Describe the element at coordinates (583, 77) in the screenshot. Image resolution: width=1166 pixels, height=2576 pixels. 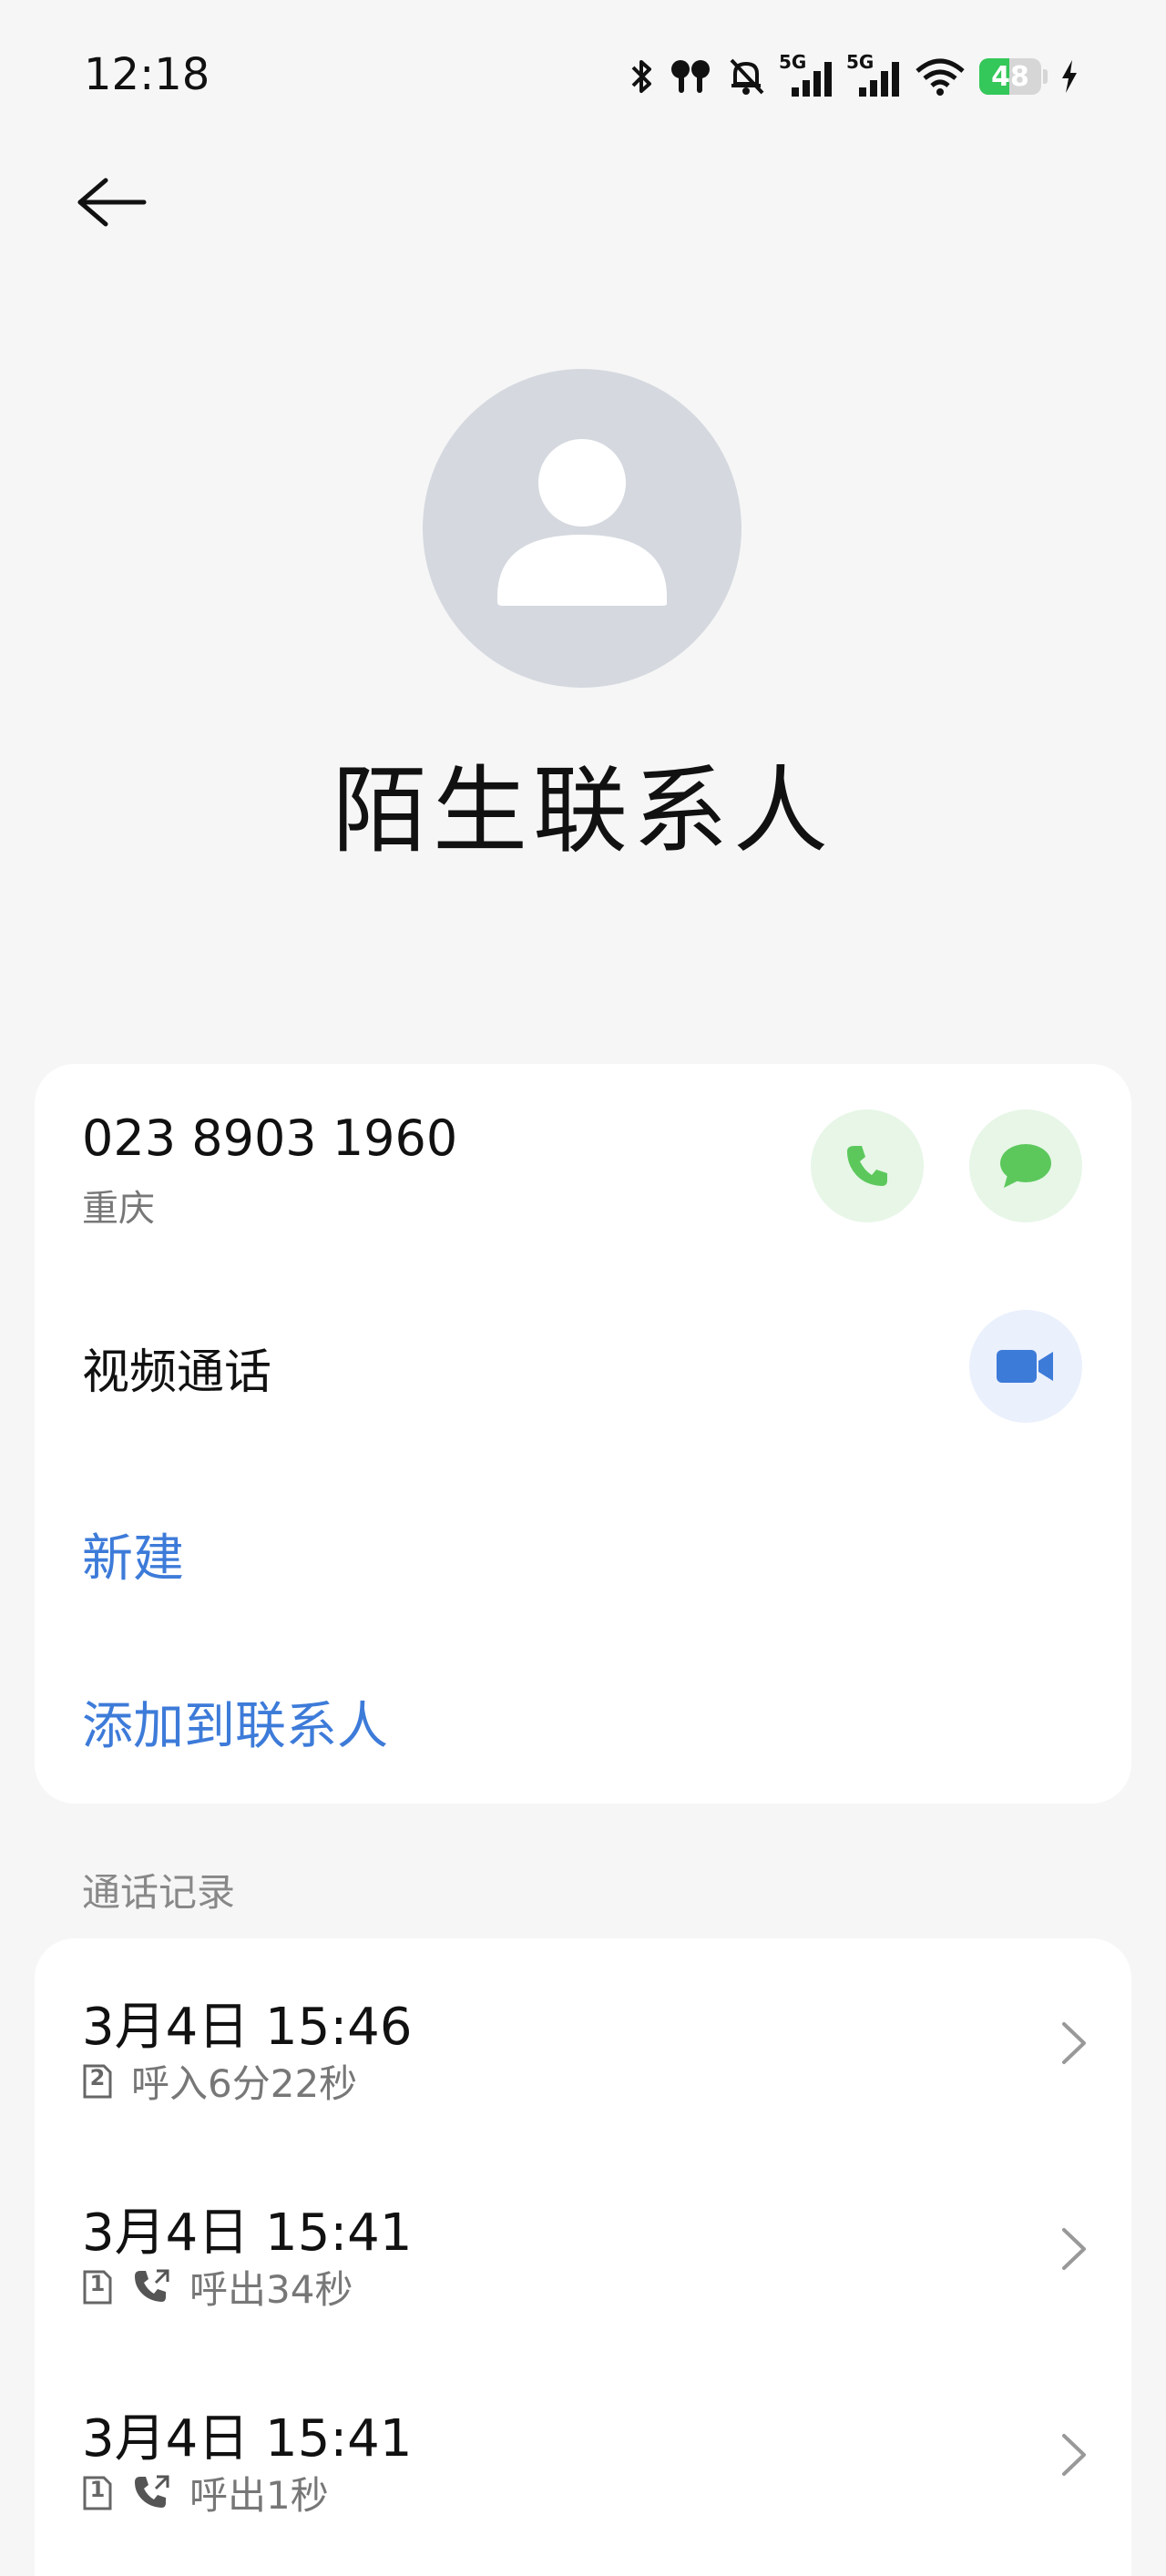
I see `status-bar: 12:18 5G 5G 48` at that location.